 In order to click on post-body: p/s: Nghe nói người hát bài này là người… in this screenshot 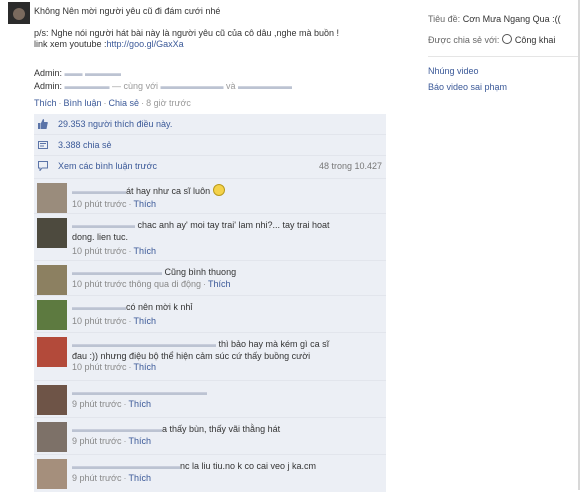, I will do `click(187, 33)`.